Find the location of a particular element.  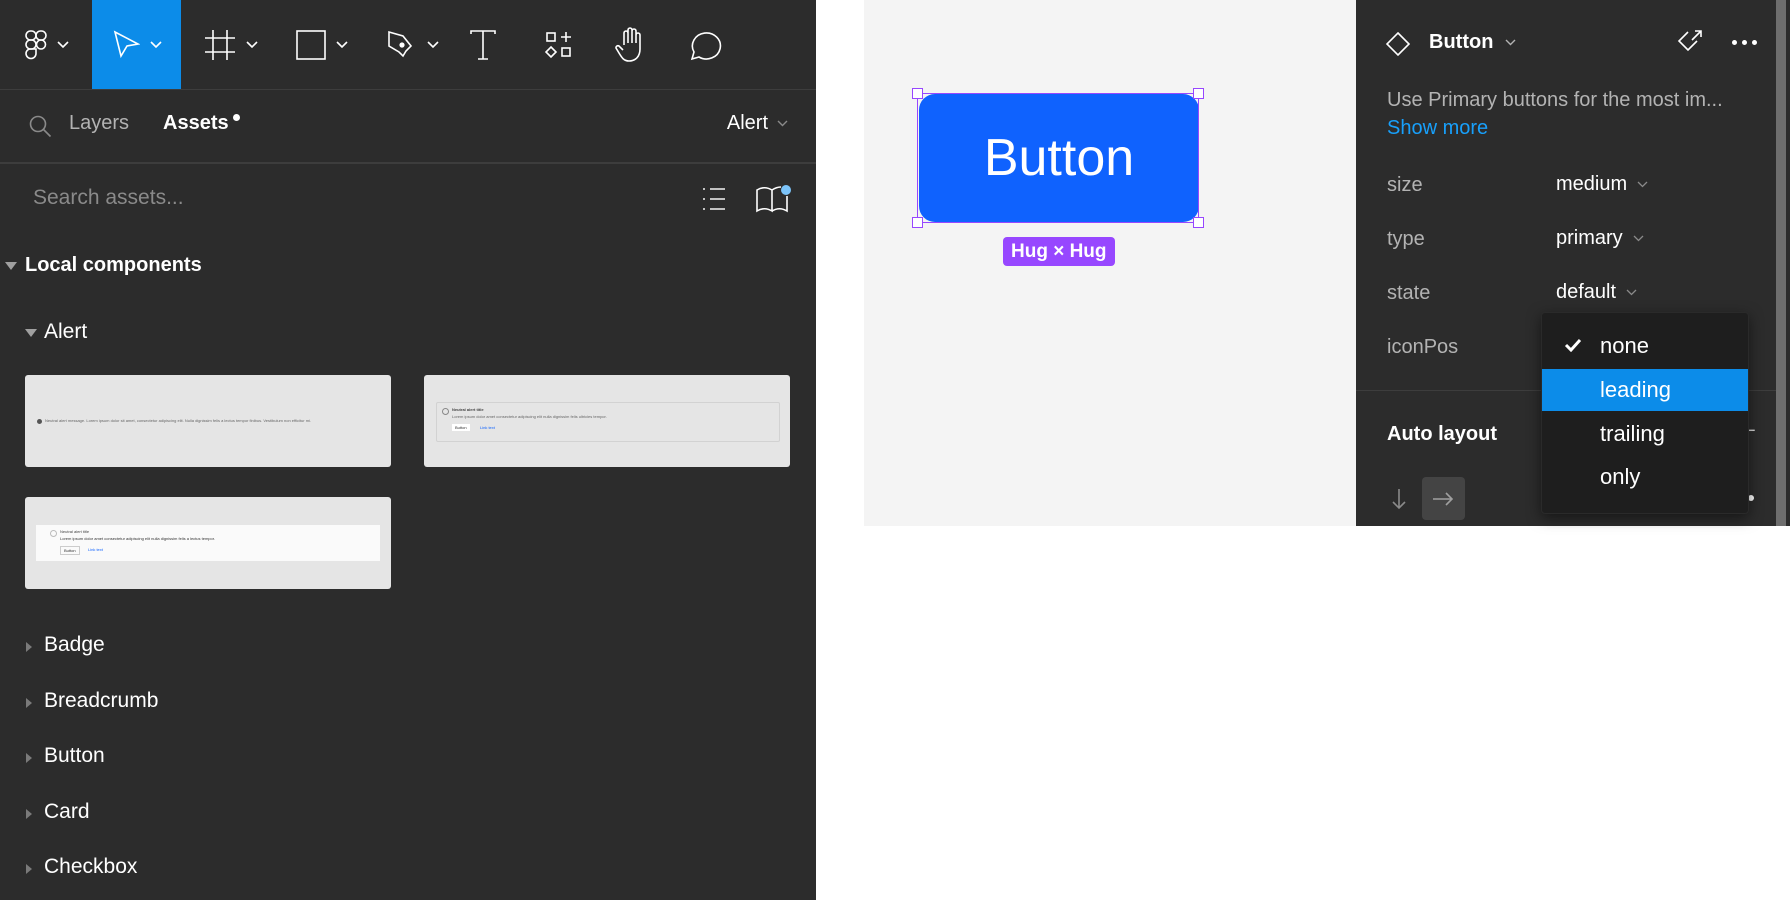

resize-handle-top-right is located at coordinates (1198, 93).